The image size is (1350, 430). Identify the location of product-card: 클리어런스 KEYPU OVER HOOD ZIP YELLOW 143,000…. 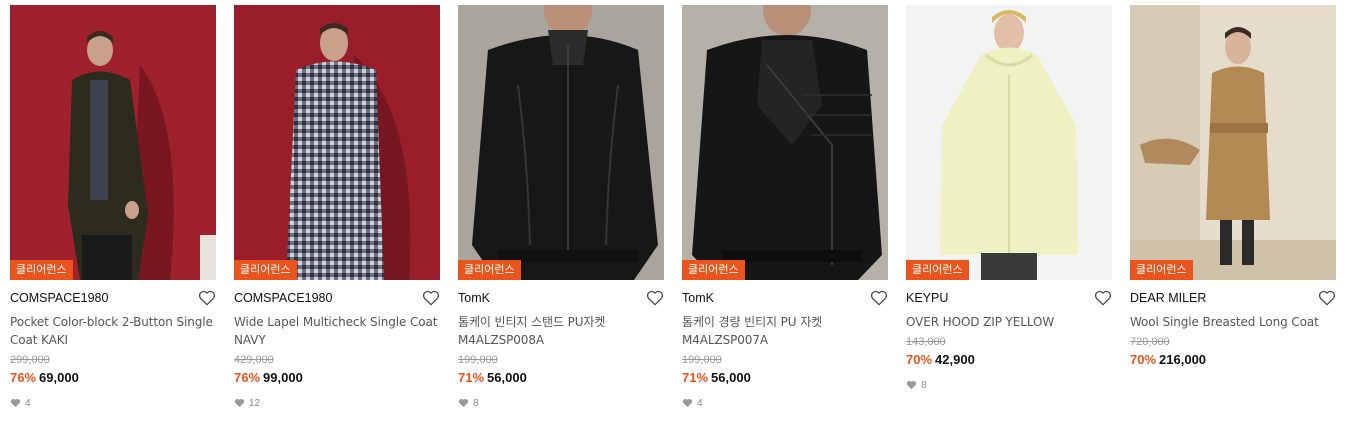
(1009, 207).